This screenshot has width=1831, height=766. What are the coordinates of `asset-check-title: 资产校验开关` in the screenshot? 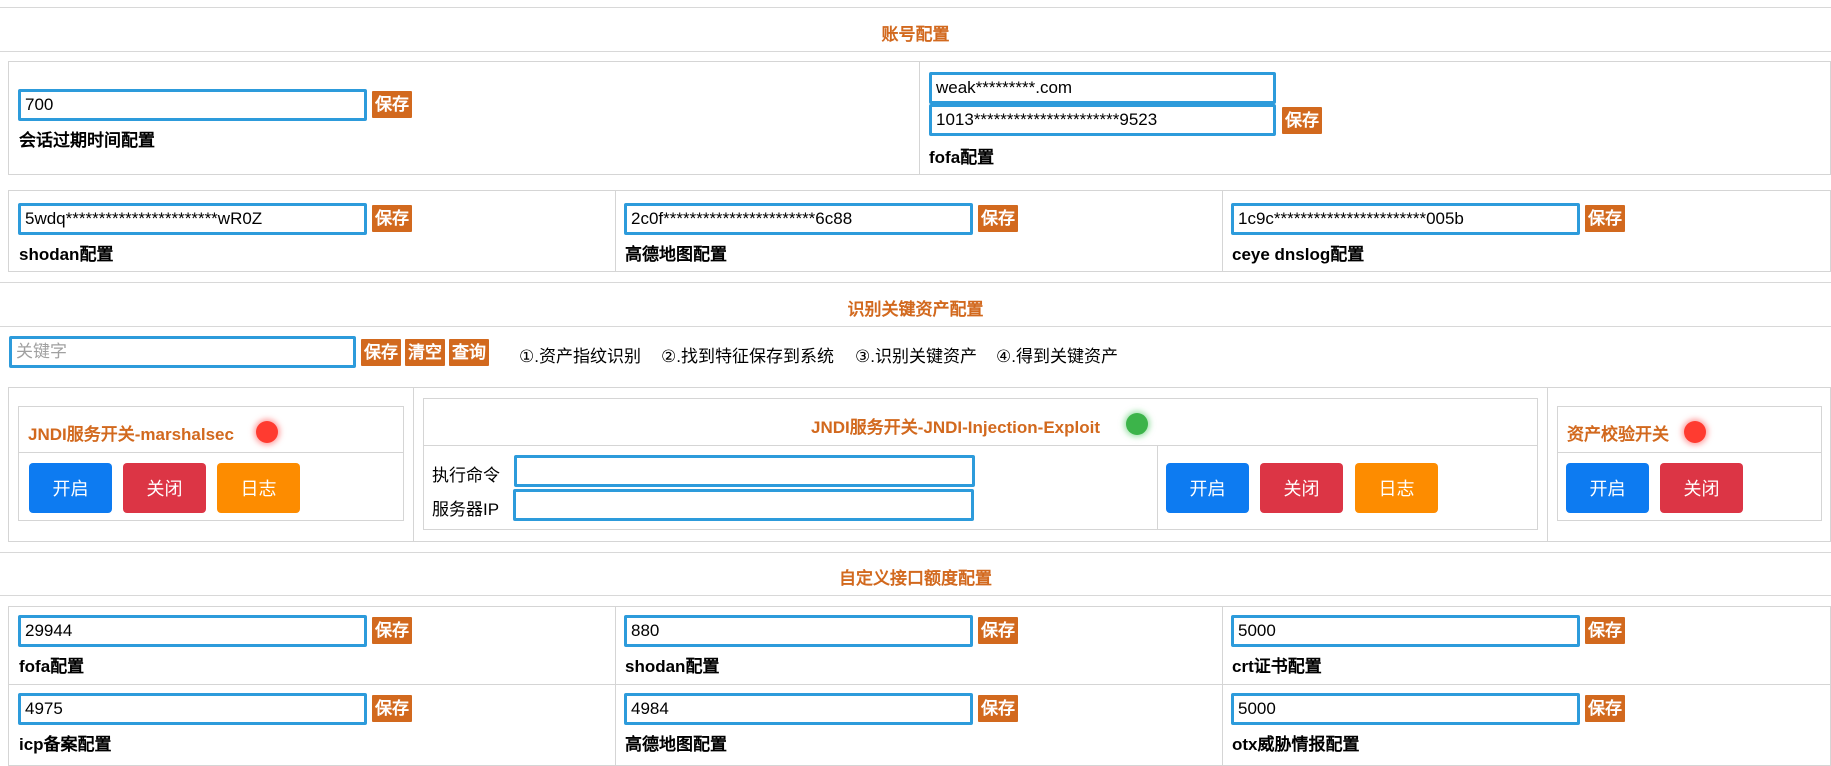 It's located at (1618, 434).